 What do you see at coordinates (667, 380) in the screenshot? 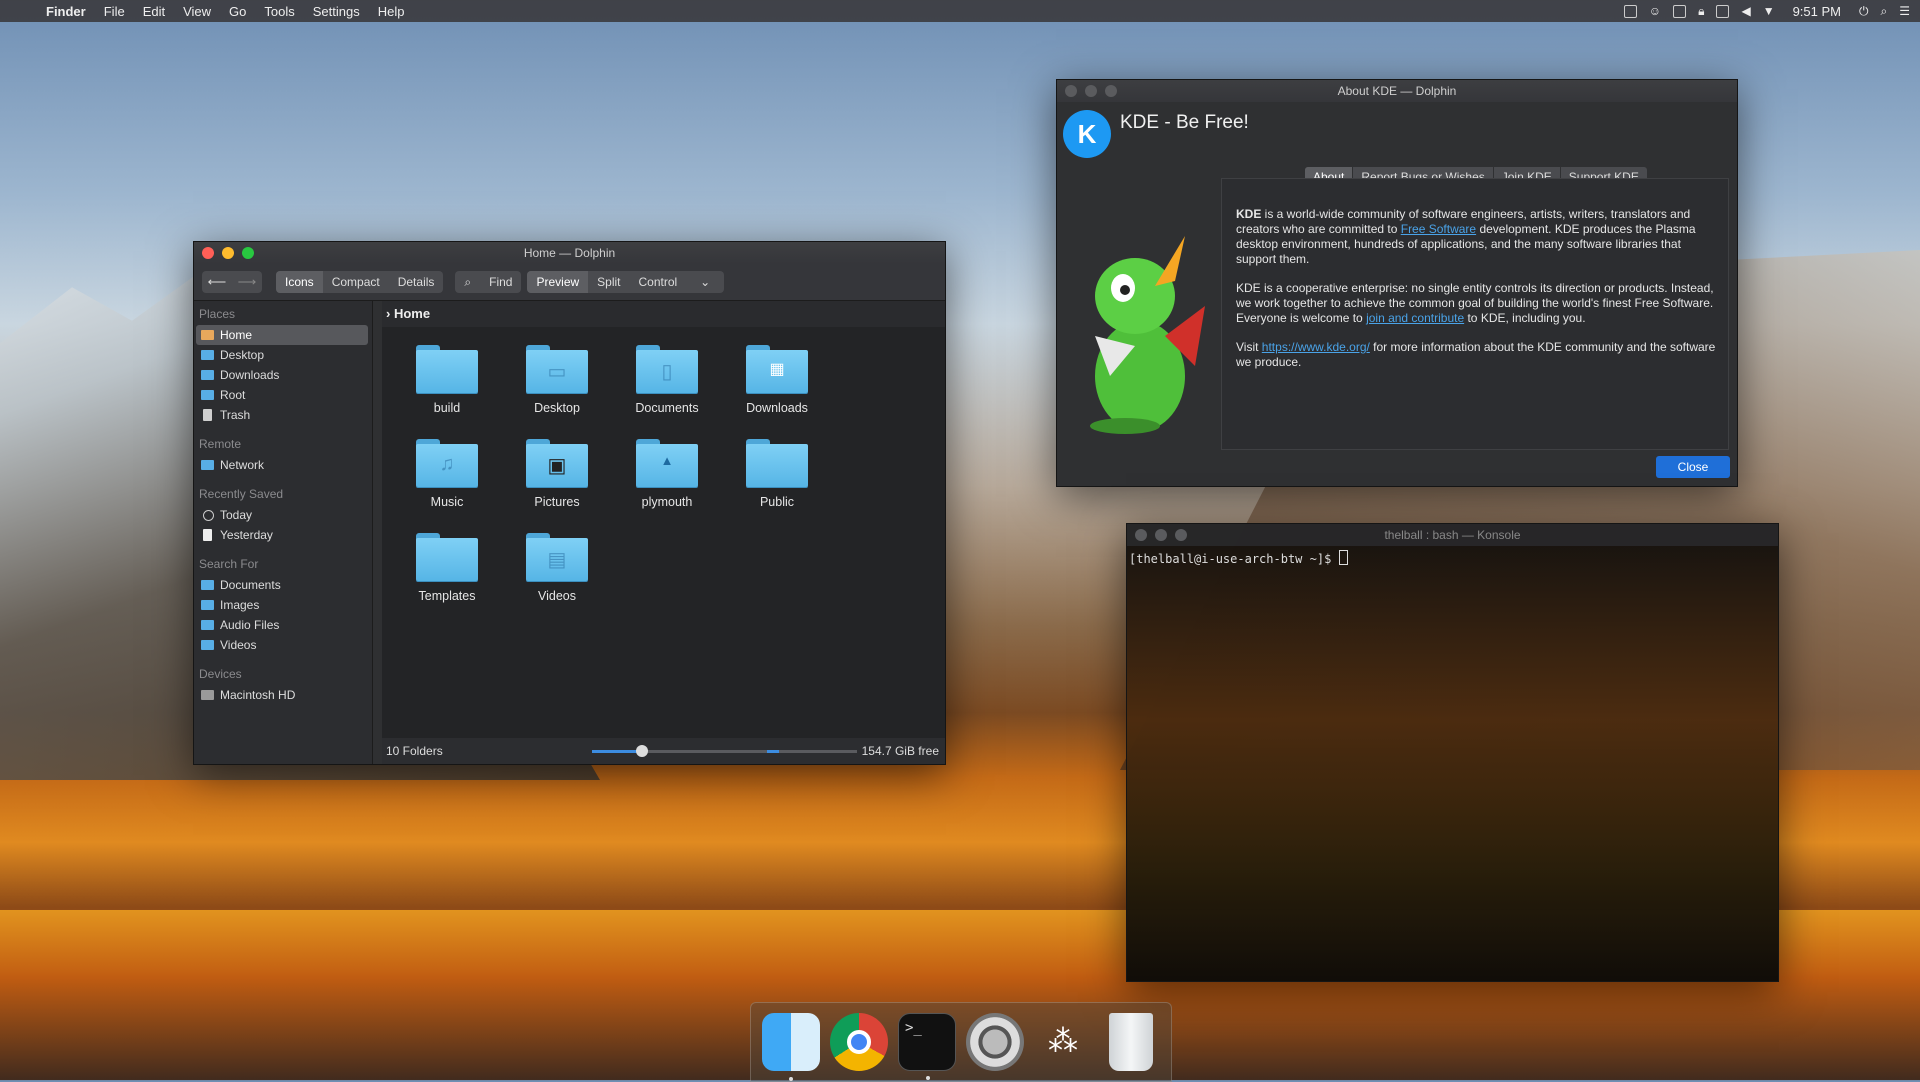
I see `folder-documents: ▯ Documents` at bounding box center [667, 380].